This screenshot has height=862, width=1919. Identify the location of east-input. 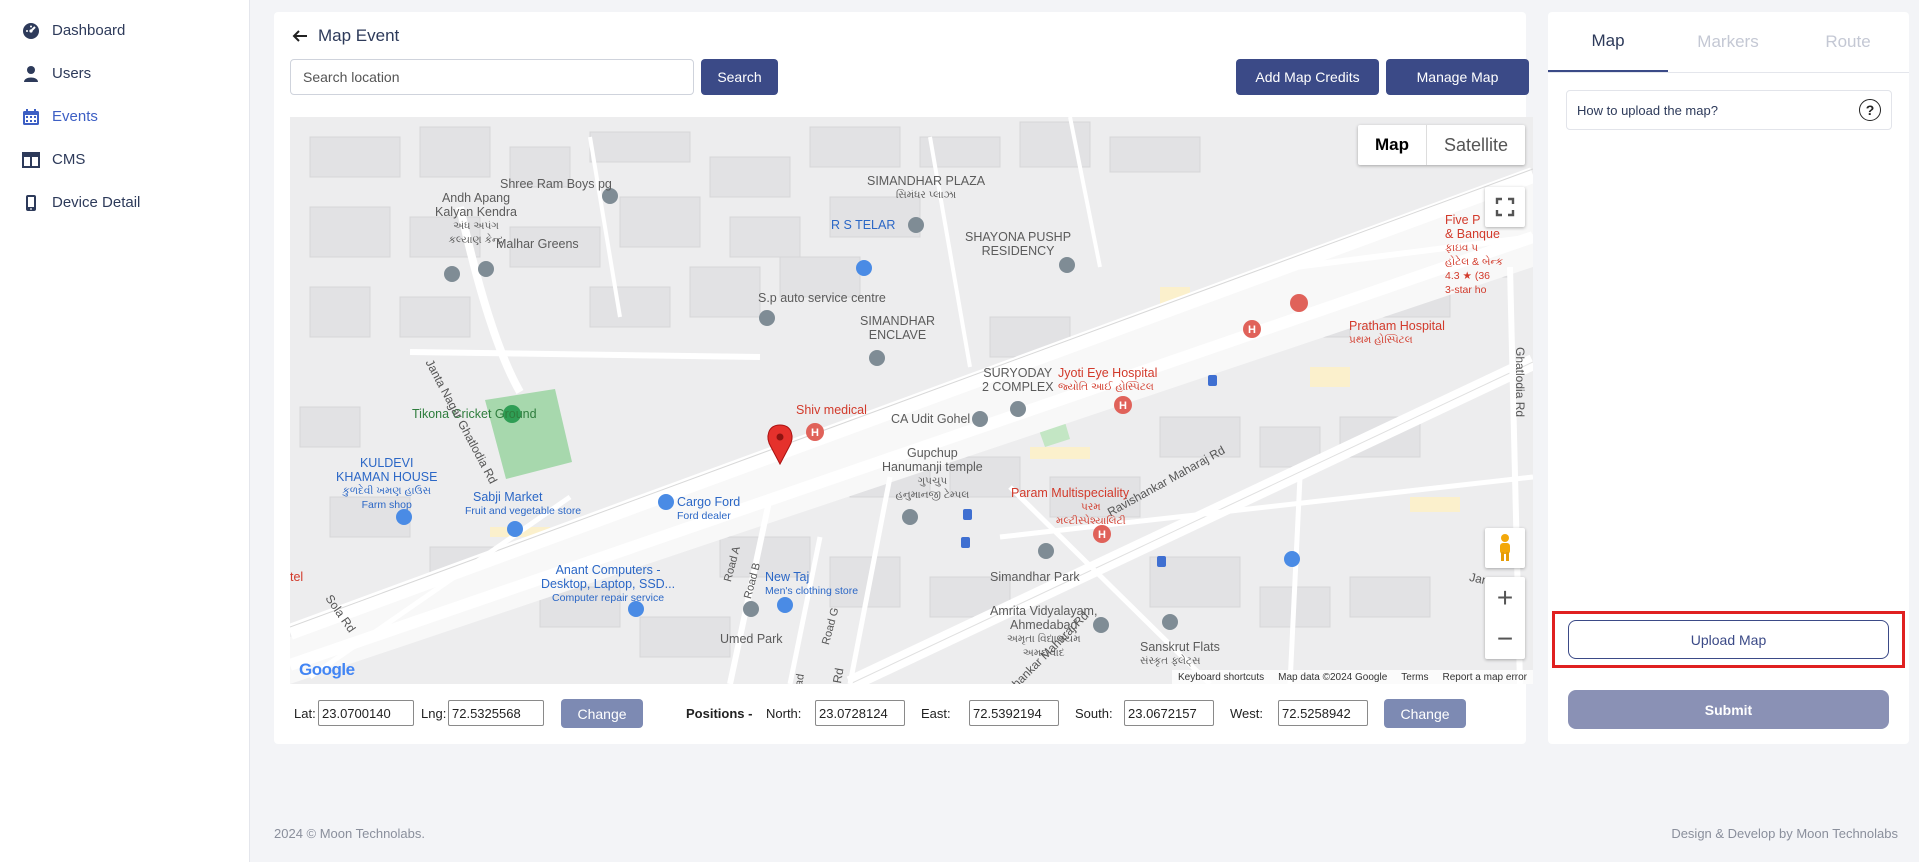
(1014, 713).